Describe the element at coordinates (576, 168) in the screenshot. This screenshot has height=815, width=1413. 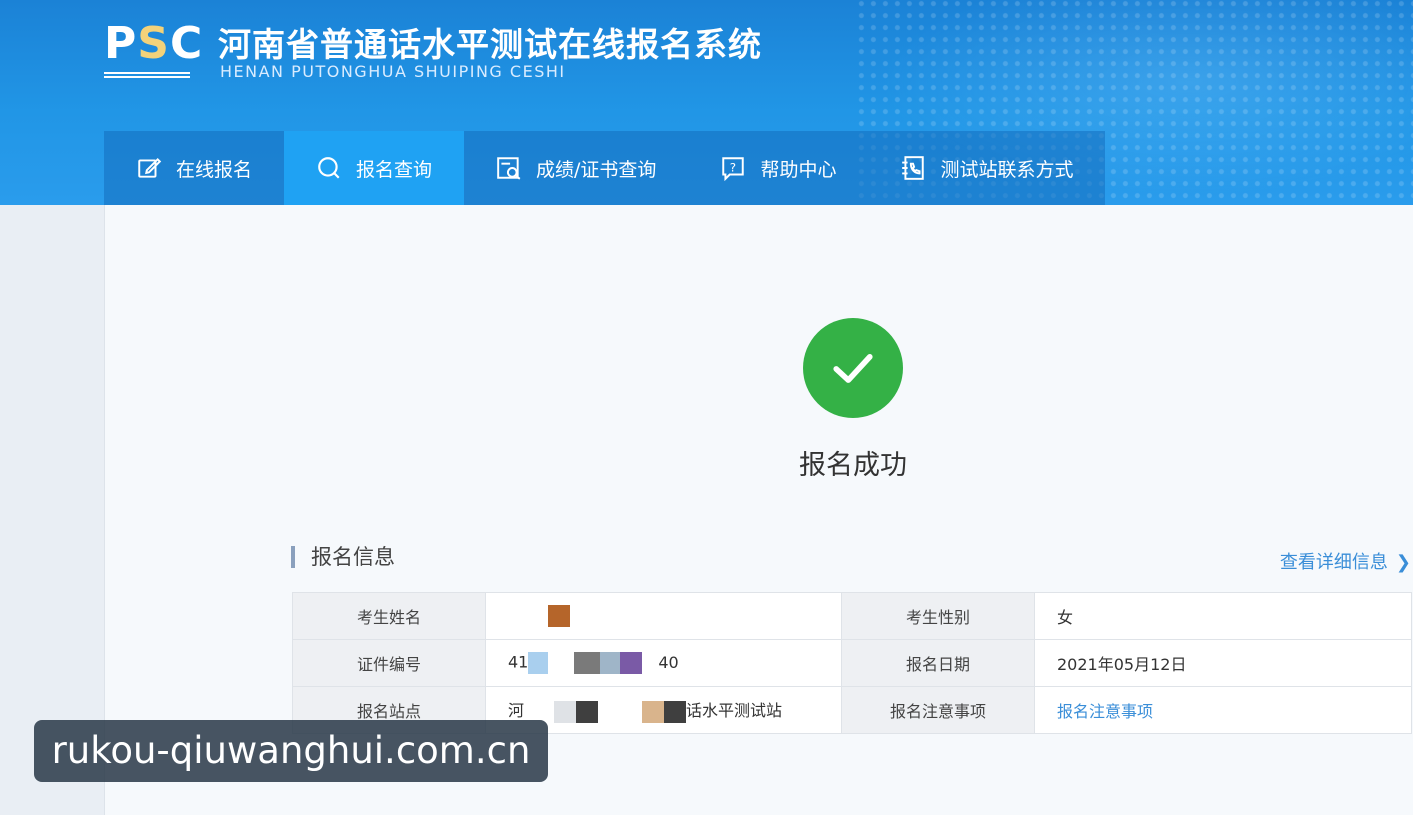
I see `nav-item-score-certificate-query: 成绩/证书查询` at that location.